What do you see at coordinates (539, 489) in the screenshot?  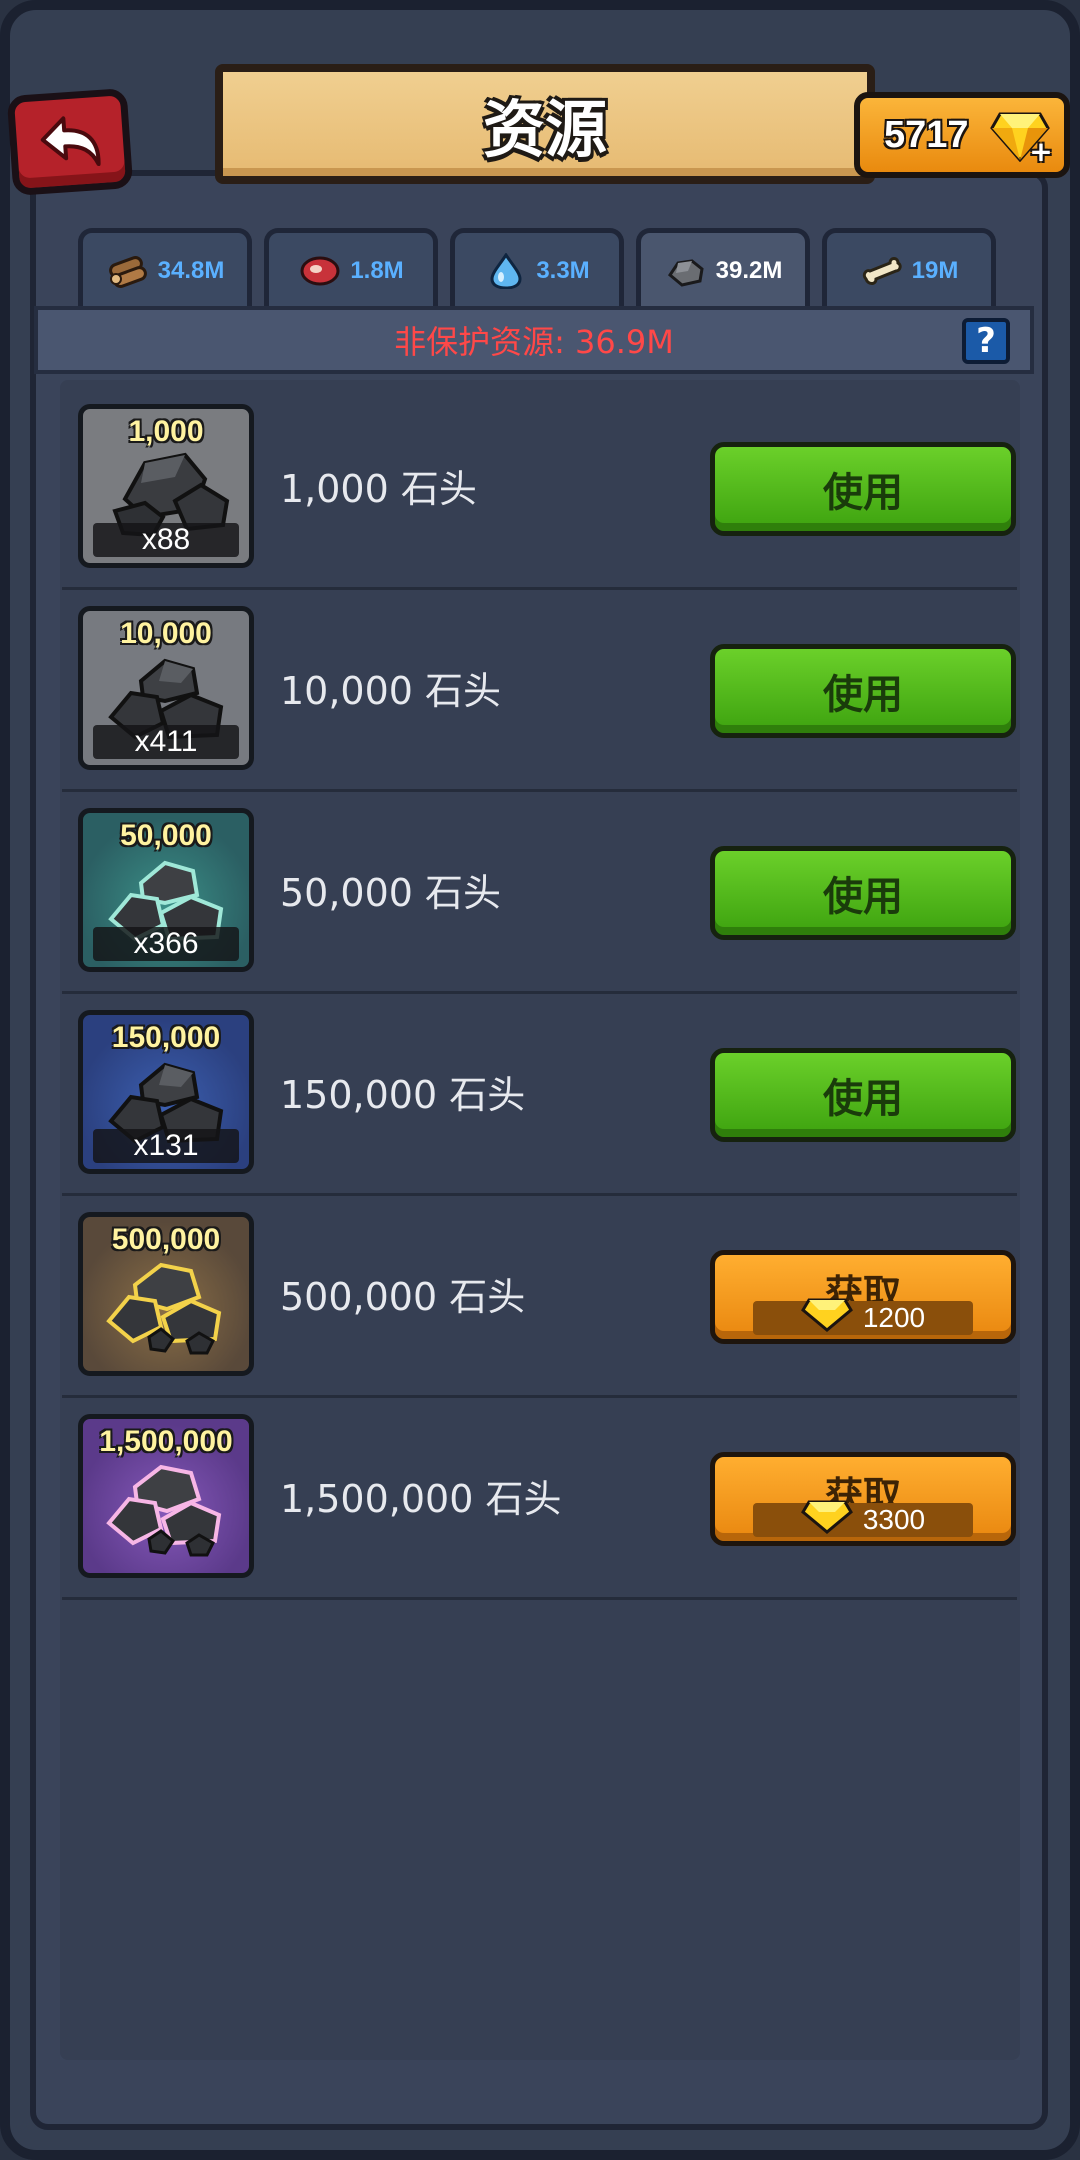 I see `list-item: 1,000 x88 1,000 石头 使用` at bounding box center [539, 489].